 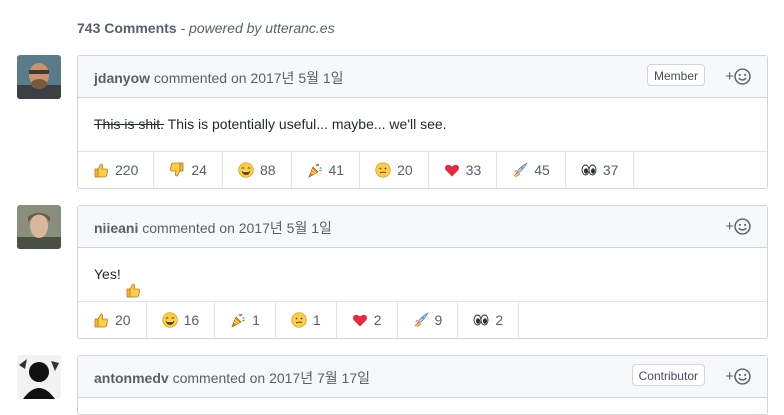 I want to click on reaction-count: 37, so click(x=610, y=170).